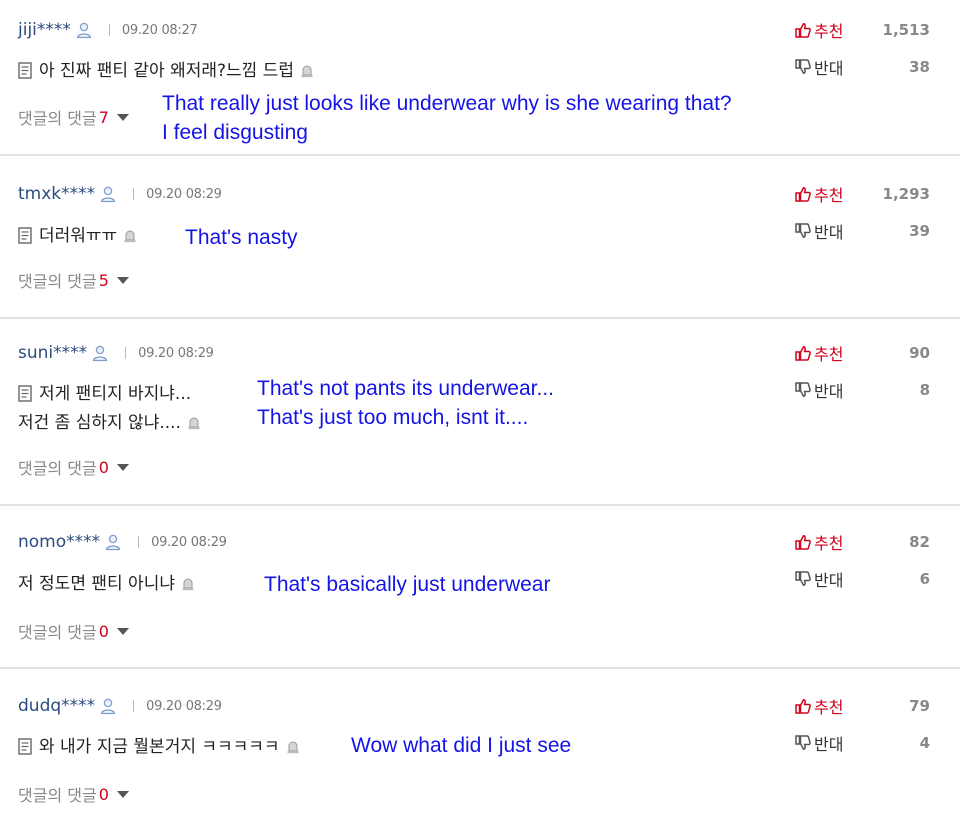 The height and width of the screenshot is (817, 960). I want to click on oppose-button: 반대 8, so click(865, 390).